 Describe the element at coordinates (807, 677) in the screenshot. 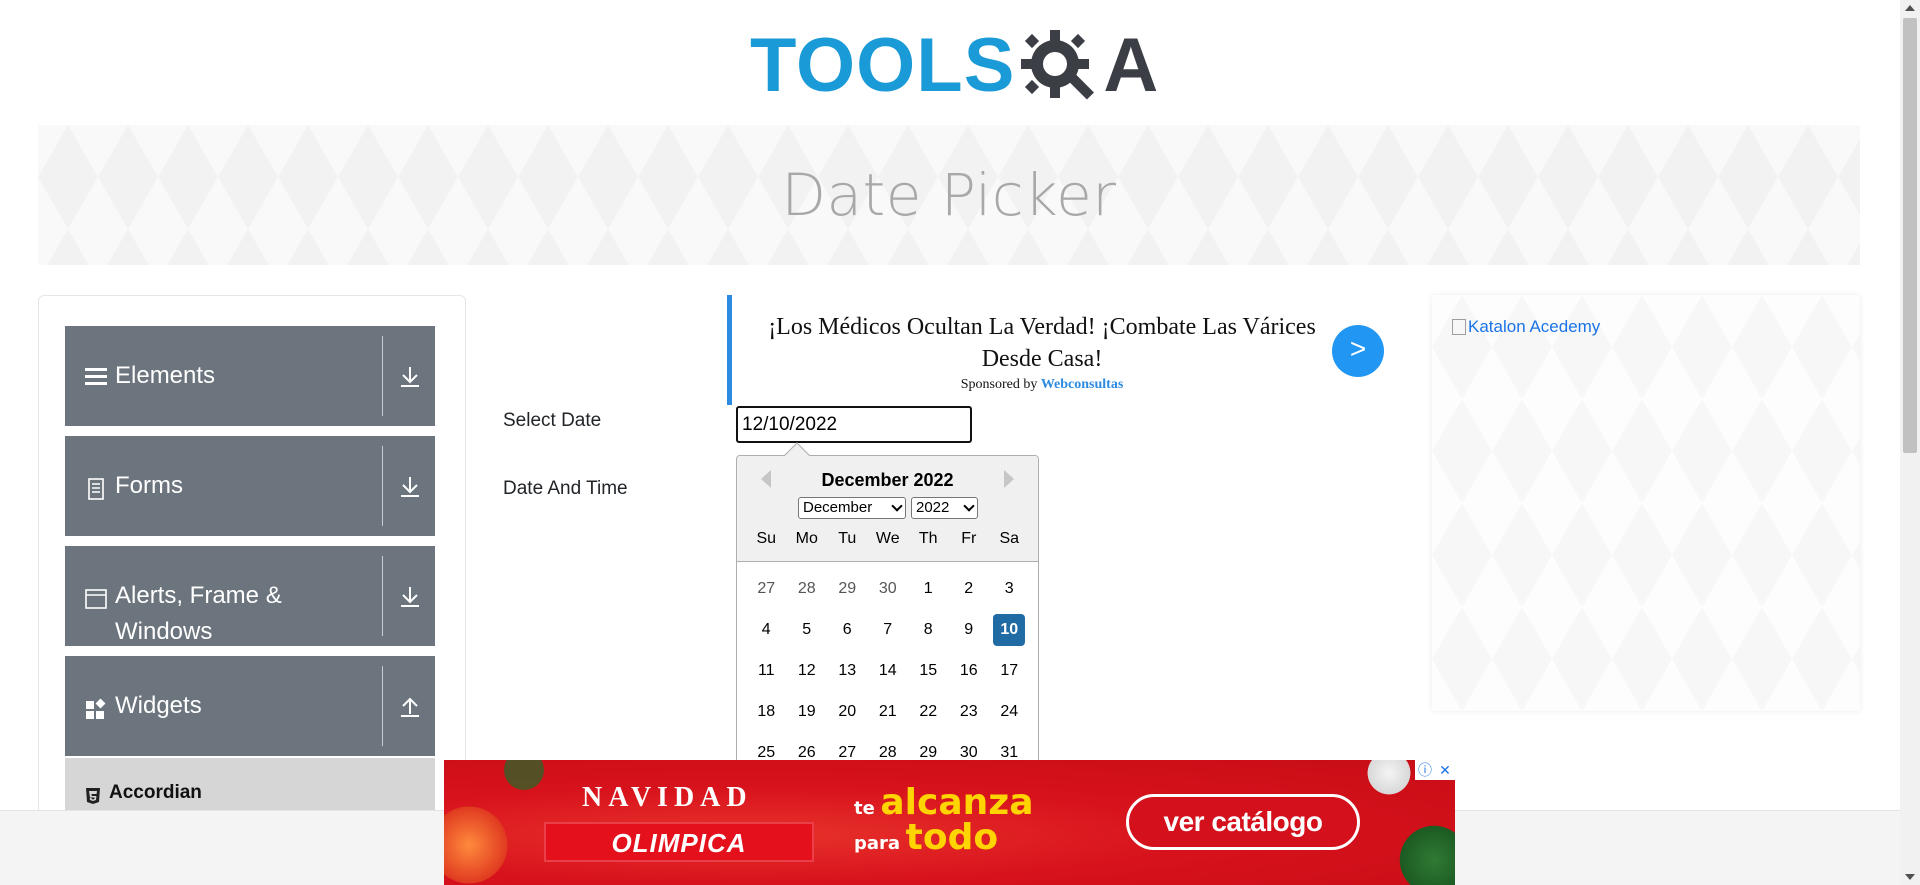

I see `datepicker-day: 12` at that location.